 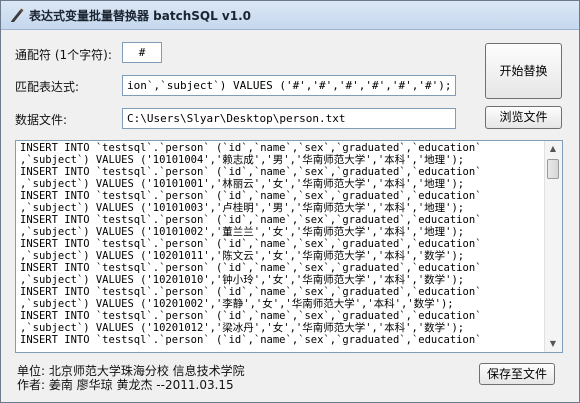 I want to click on datafile-input: C:\Users\Slyar\Desktop\person.txt, so click(x=289, y=118).